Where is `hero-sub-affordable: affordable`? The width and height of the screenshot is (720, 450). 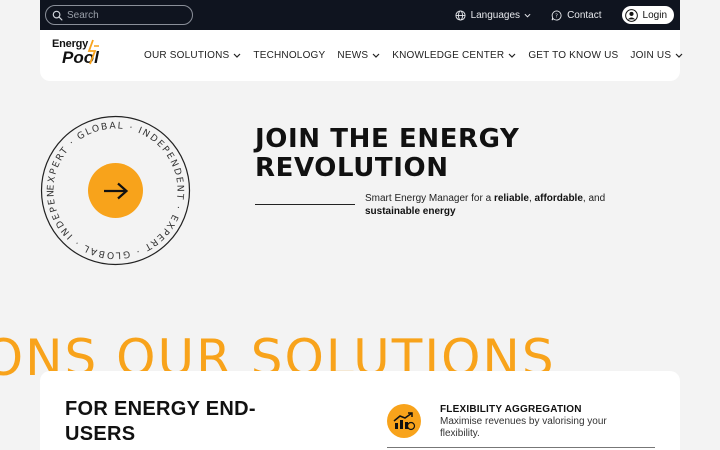
hero-sub-affordable: affordable is located at coordinates (558, 198).